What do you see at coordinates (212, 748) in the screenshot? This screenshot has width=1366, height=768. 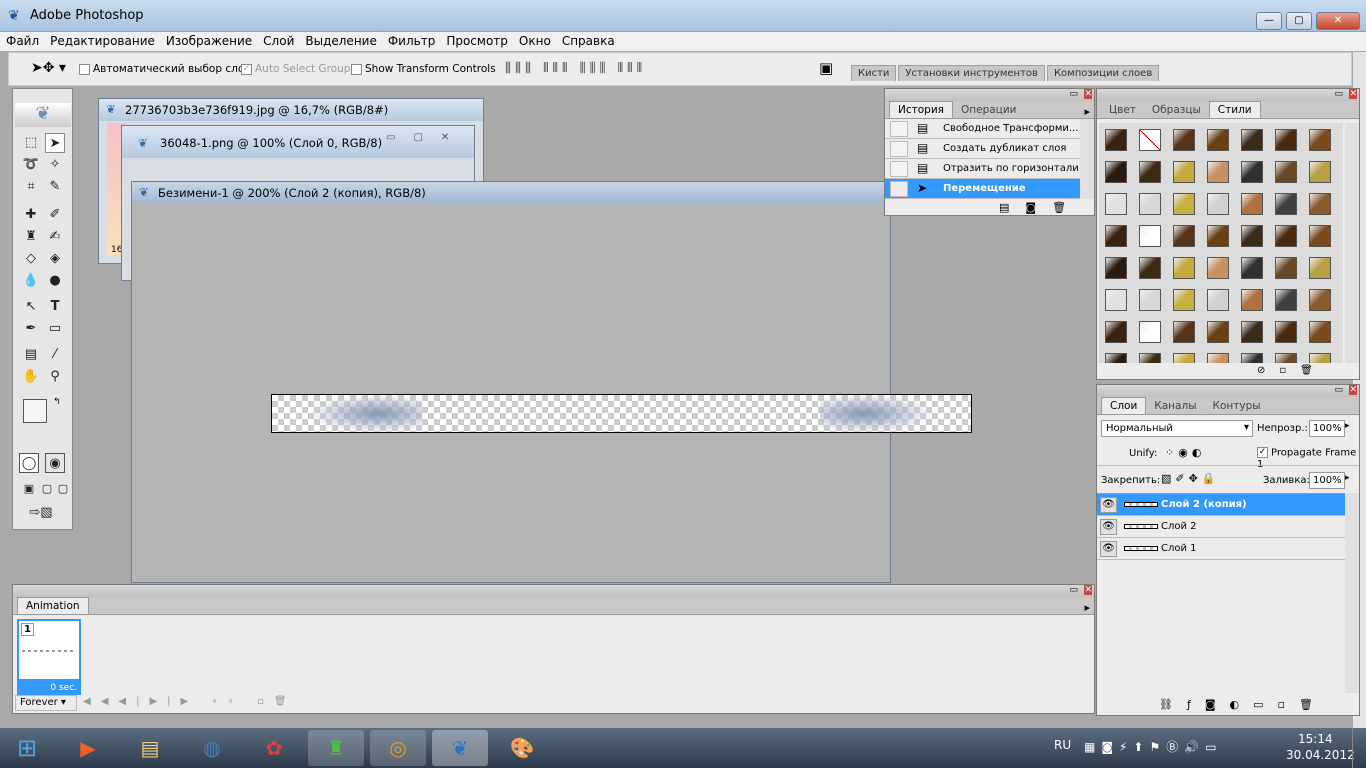 I see `taskbar-globe-icon: ◍` at bounding box center [212, 748].